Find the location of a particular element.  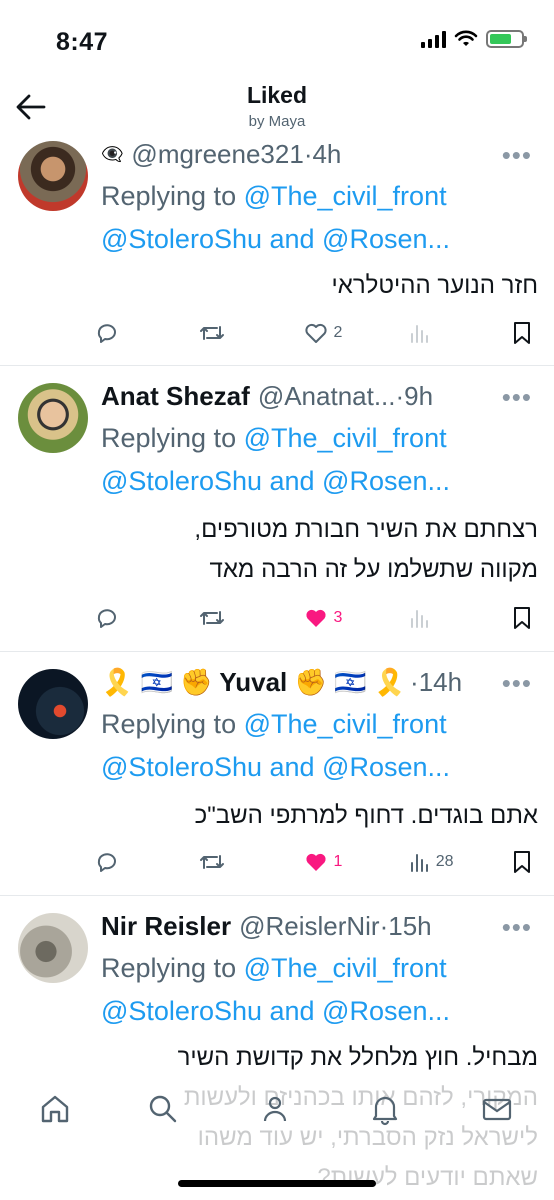

battery-icon is located at coordinates (506, 39).